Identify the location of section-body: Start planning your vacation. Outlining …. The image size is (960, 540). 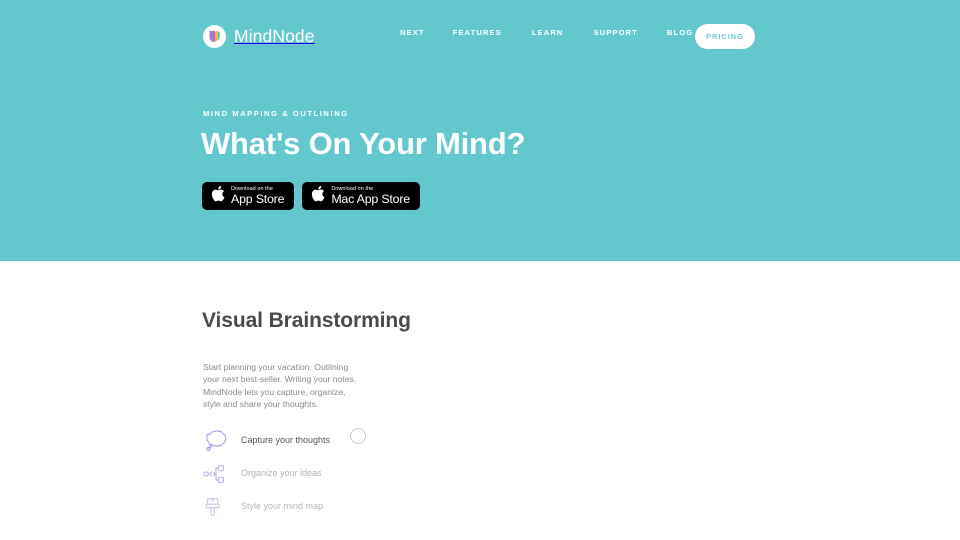
(280, 386).